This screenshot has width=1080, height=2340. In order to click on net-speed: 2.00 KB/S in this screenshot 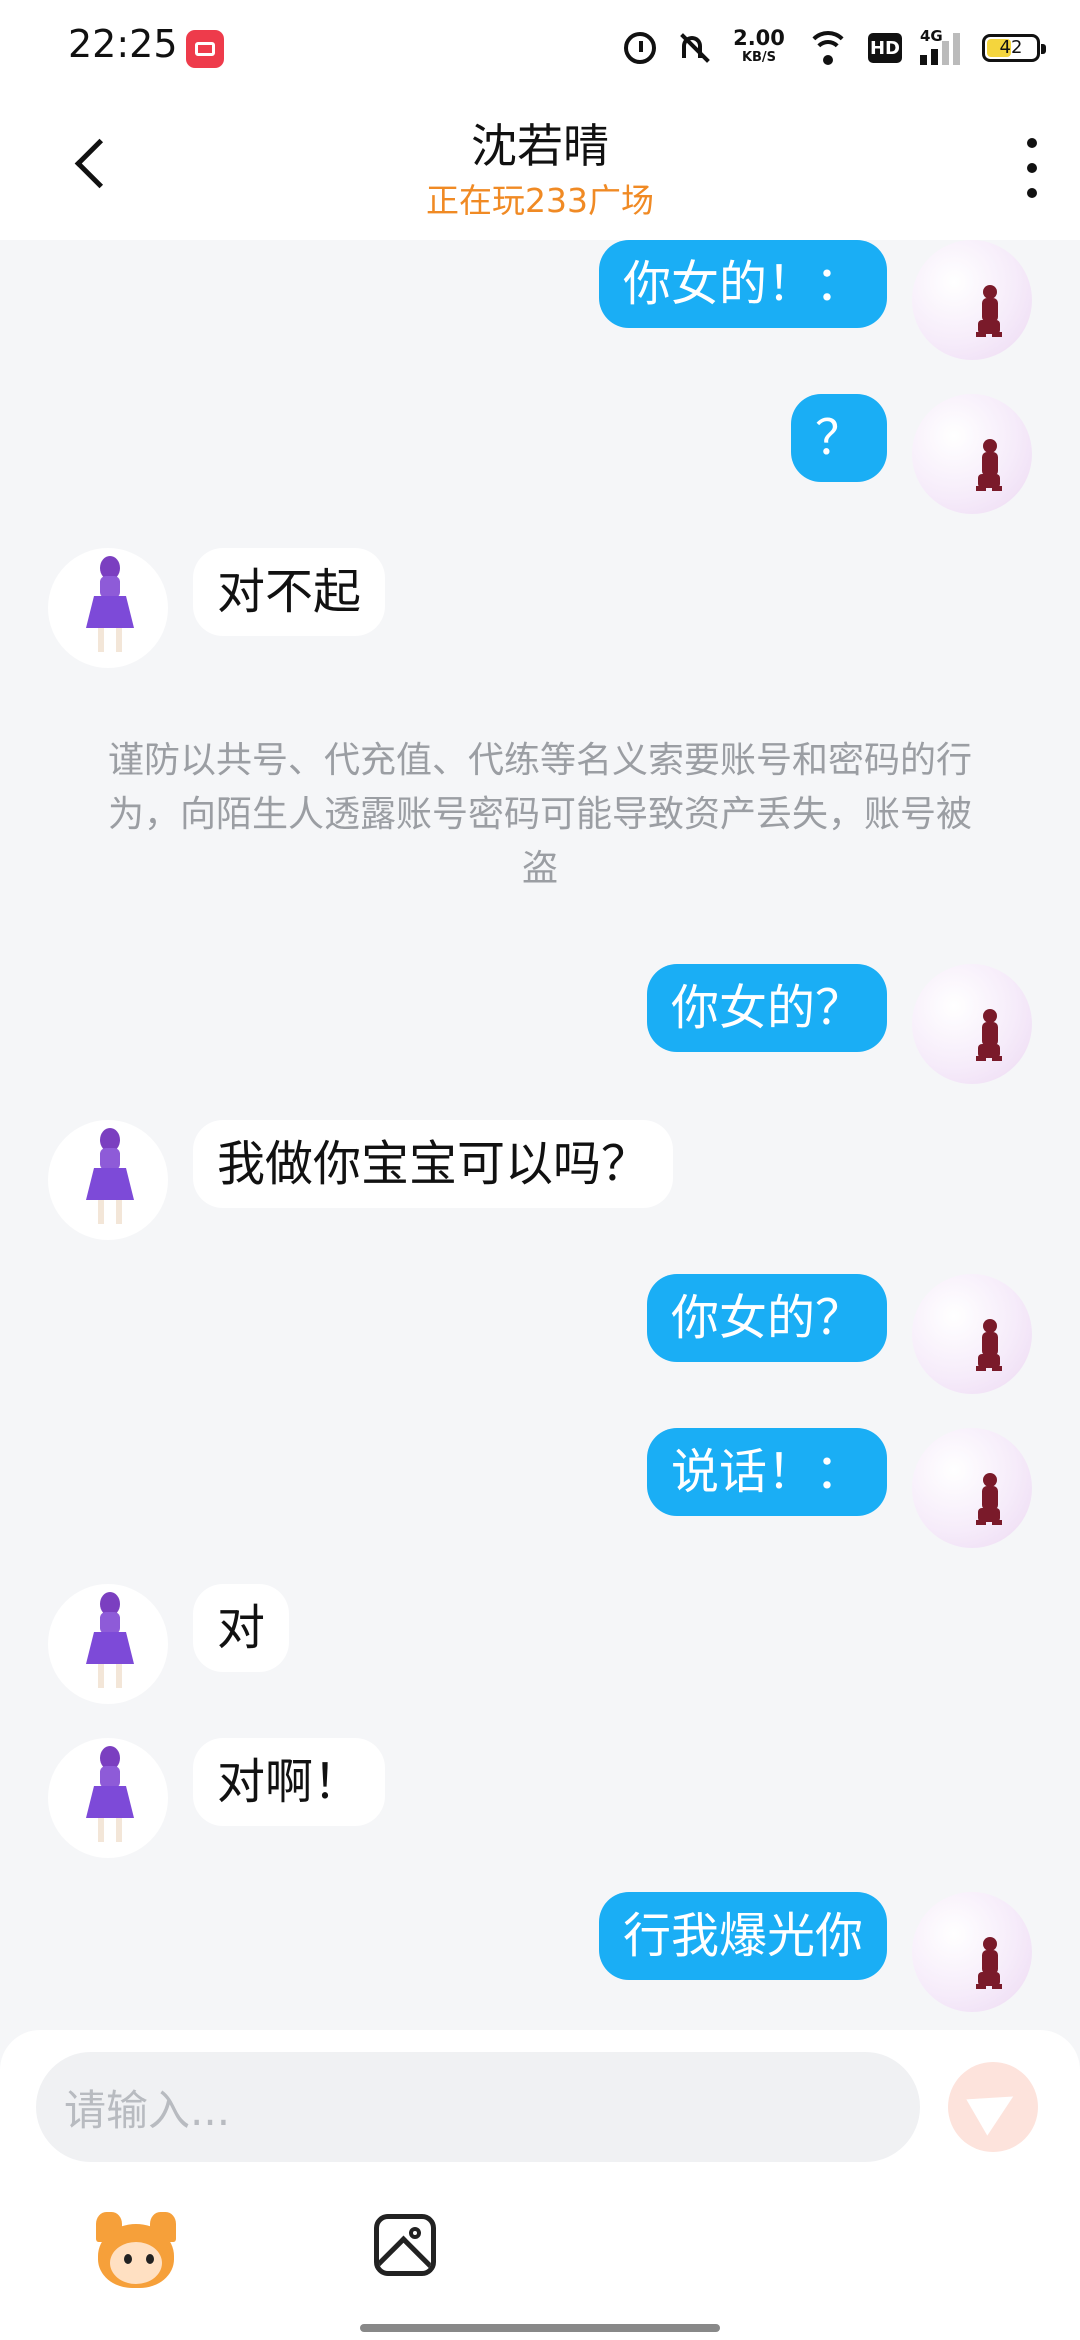, I will do `click(759, 48)`.